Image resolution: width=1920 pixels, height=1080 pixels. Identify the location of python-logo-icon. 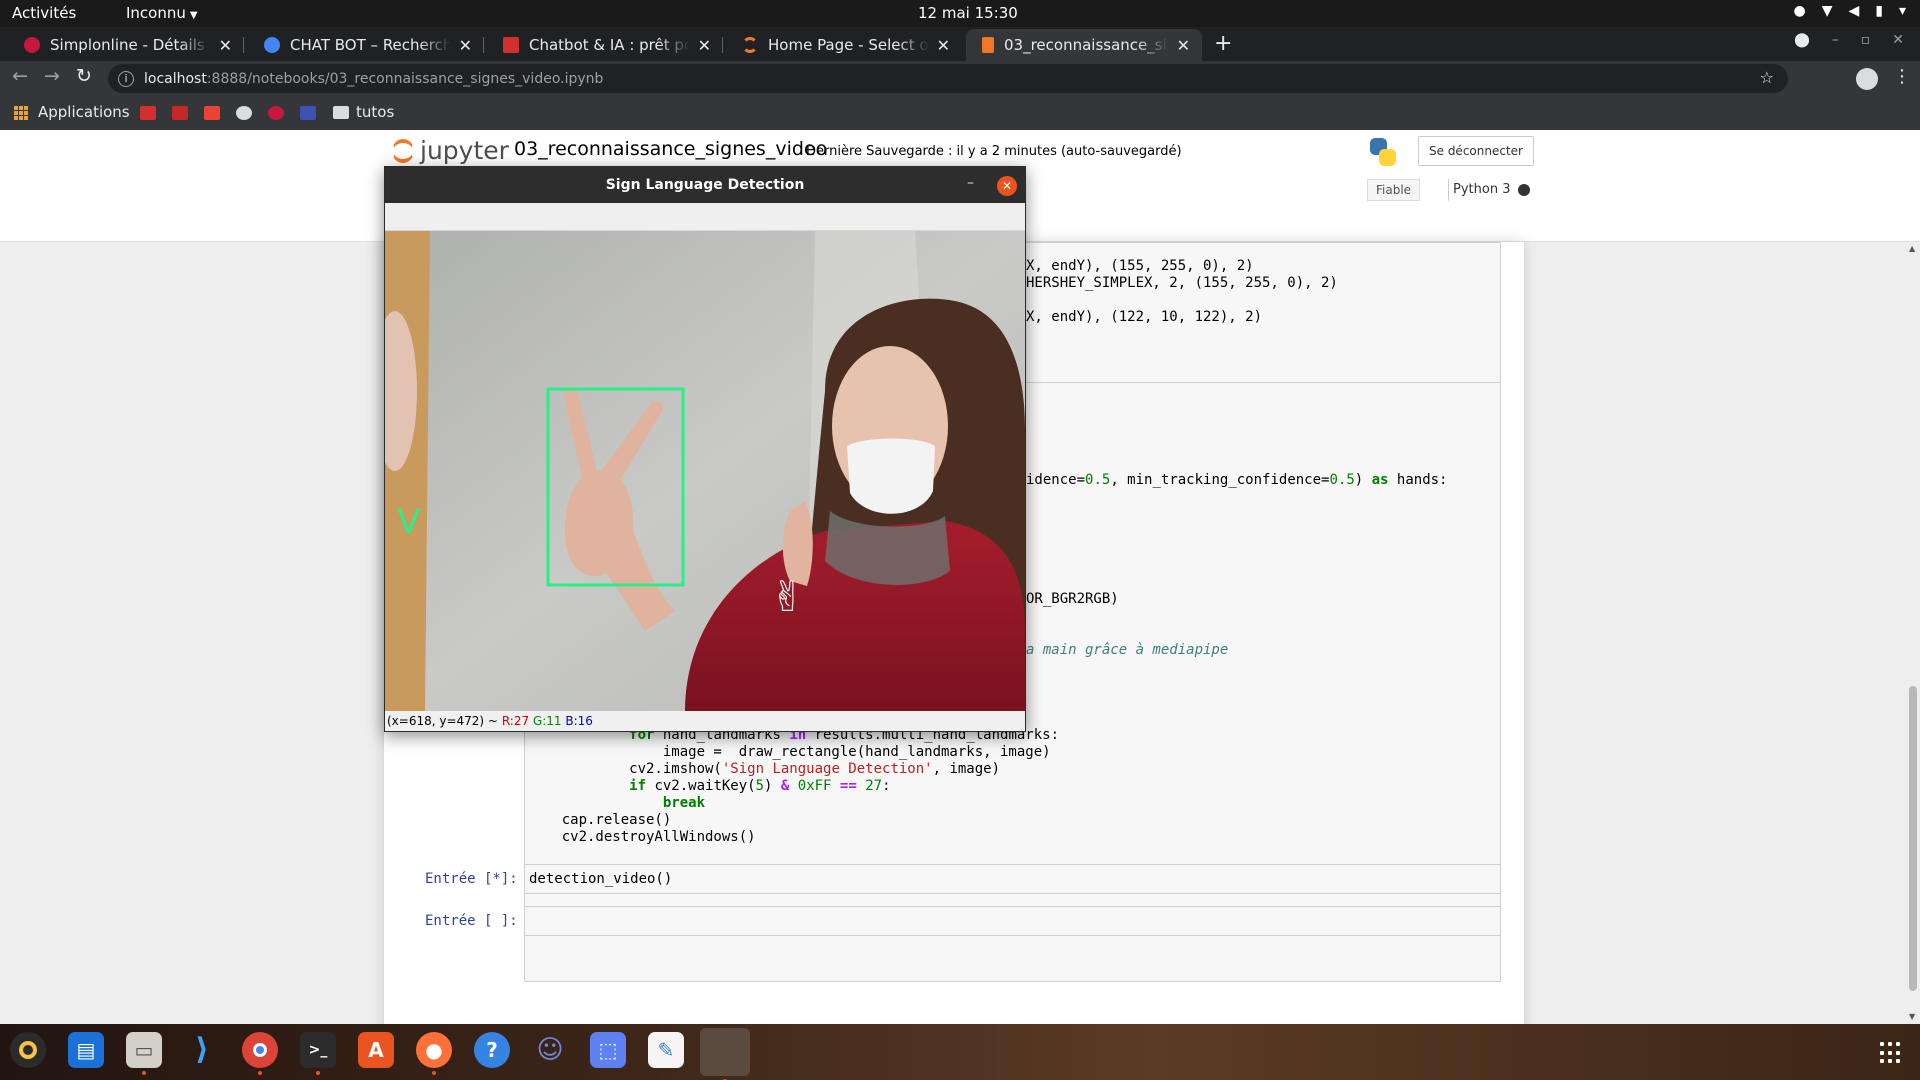
(1383, 152).